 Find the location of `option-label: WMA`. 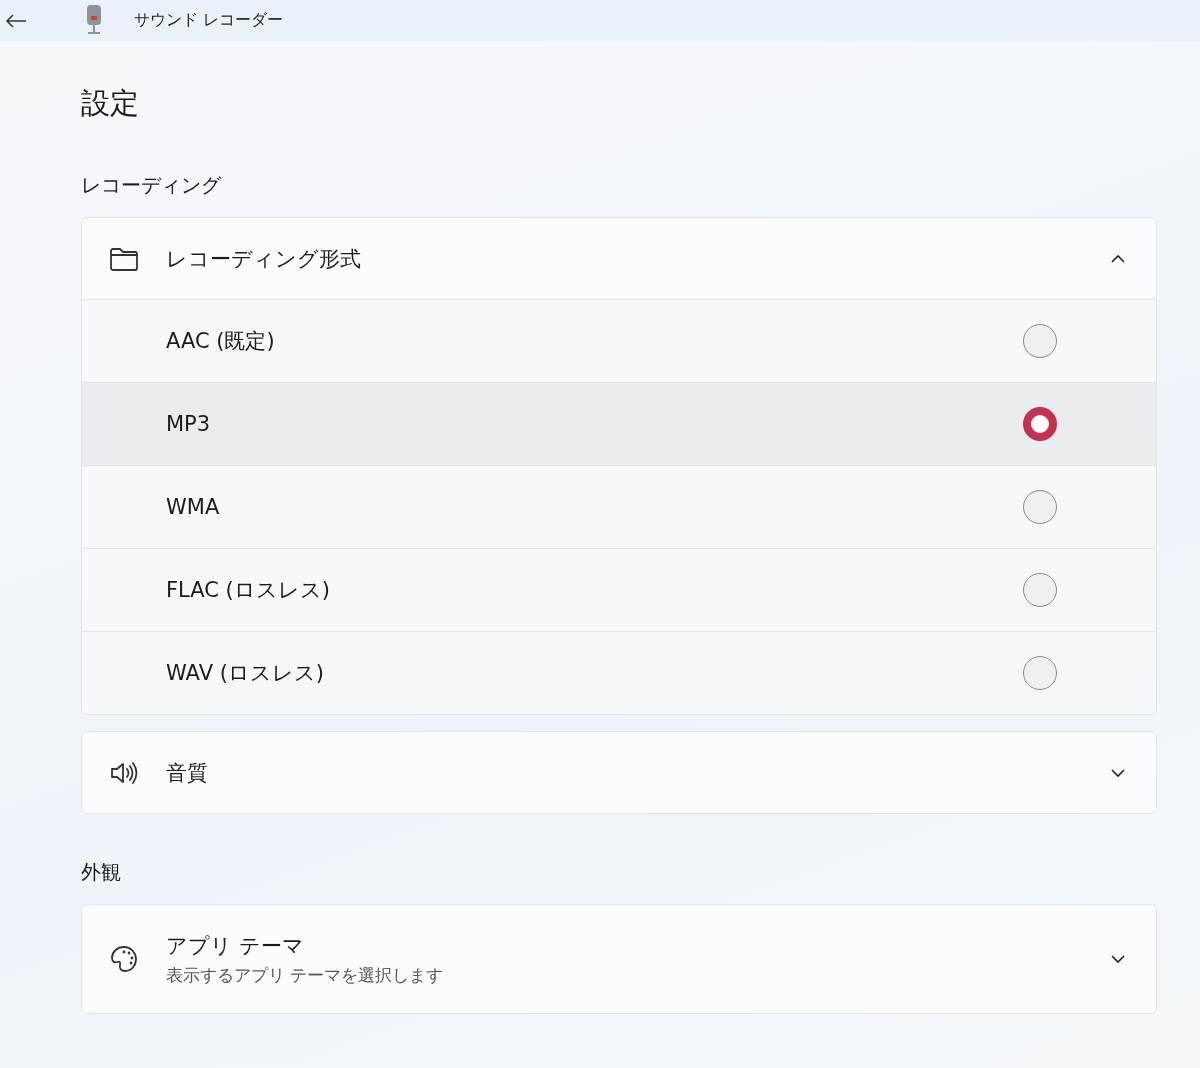

option-label: WMA is located at coordinates (193, 507).